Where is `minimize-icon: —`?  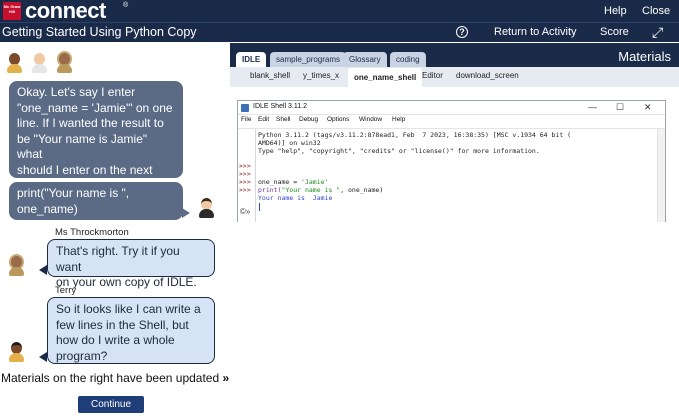
minimize-icon: — is located at coordinates (592, 107).